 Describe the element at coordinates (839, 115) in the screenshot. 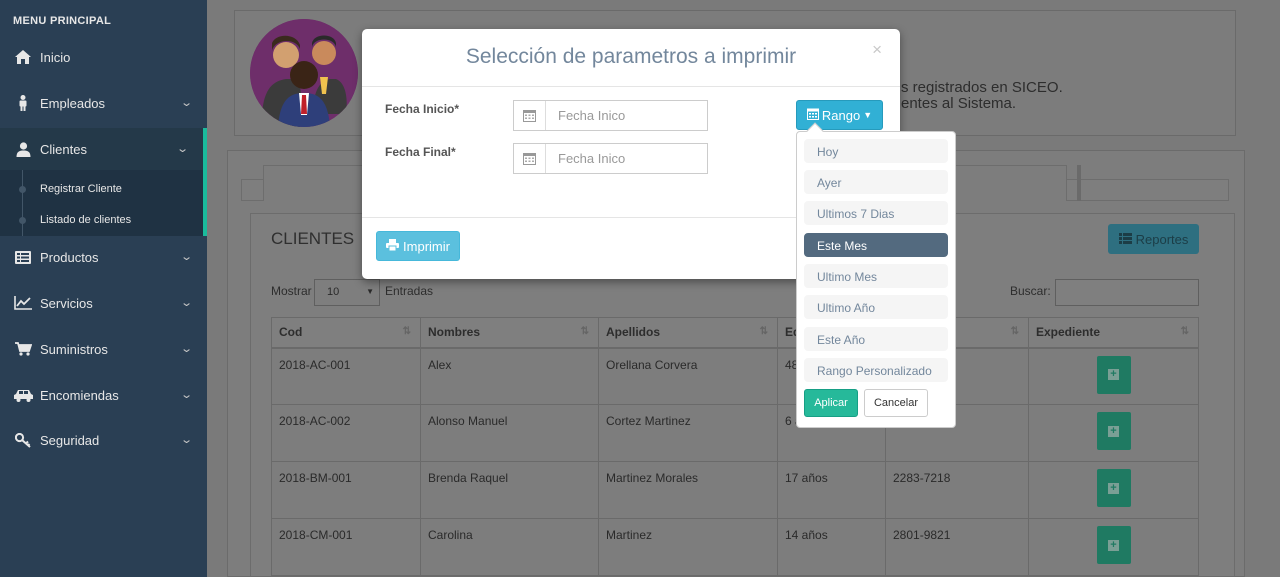

I see `rango-button: Rango ▼` at that location.